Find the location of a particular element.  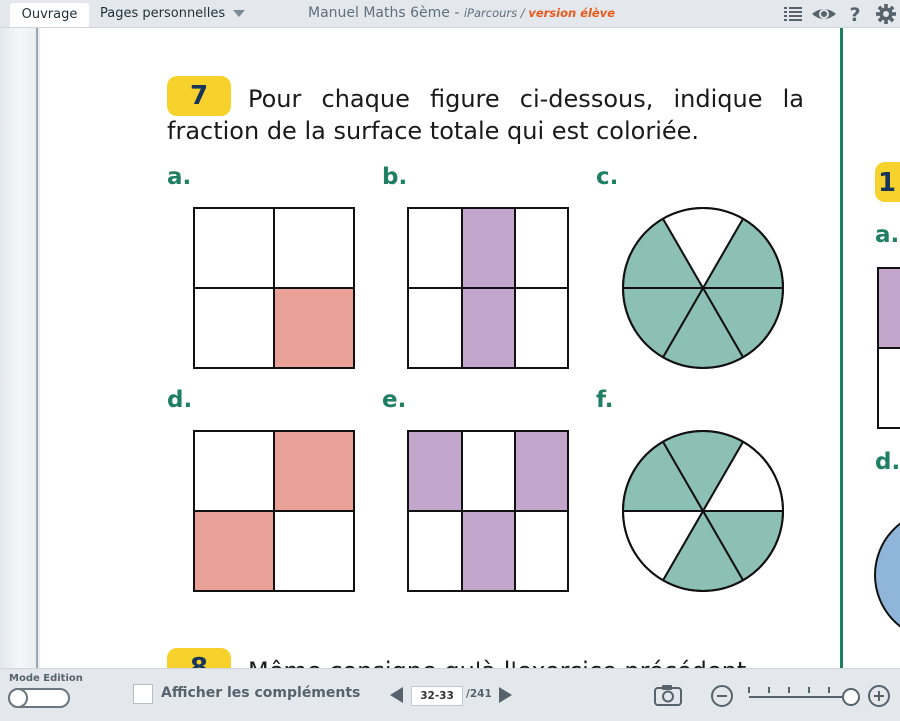

toggle-knob is located at coordinates (18, 698).